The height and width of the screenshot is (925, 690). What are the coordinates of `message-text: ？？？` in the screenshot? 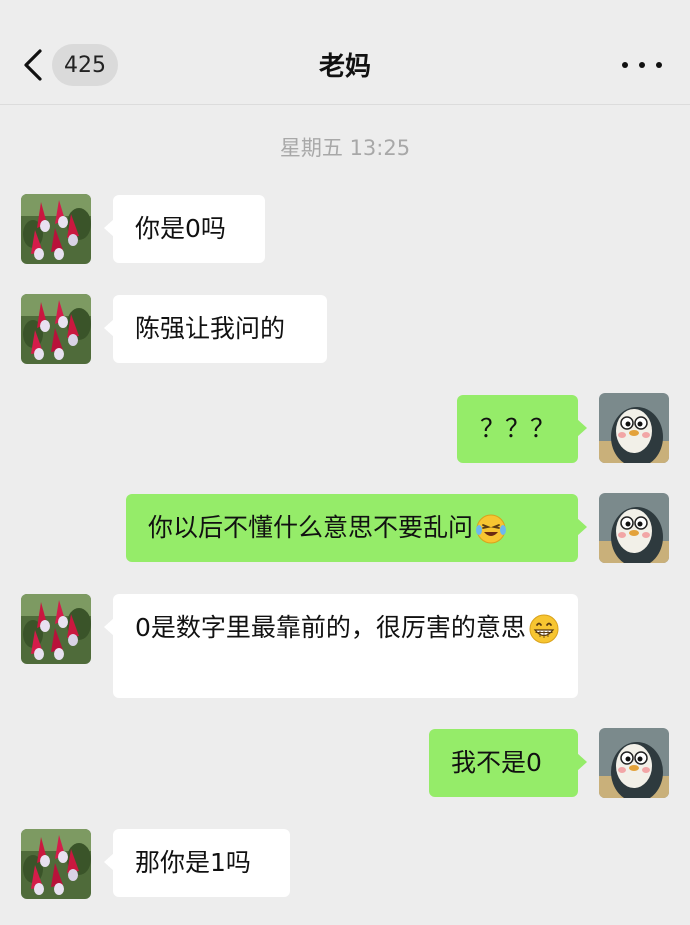 It's located at (517, 428).